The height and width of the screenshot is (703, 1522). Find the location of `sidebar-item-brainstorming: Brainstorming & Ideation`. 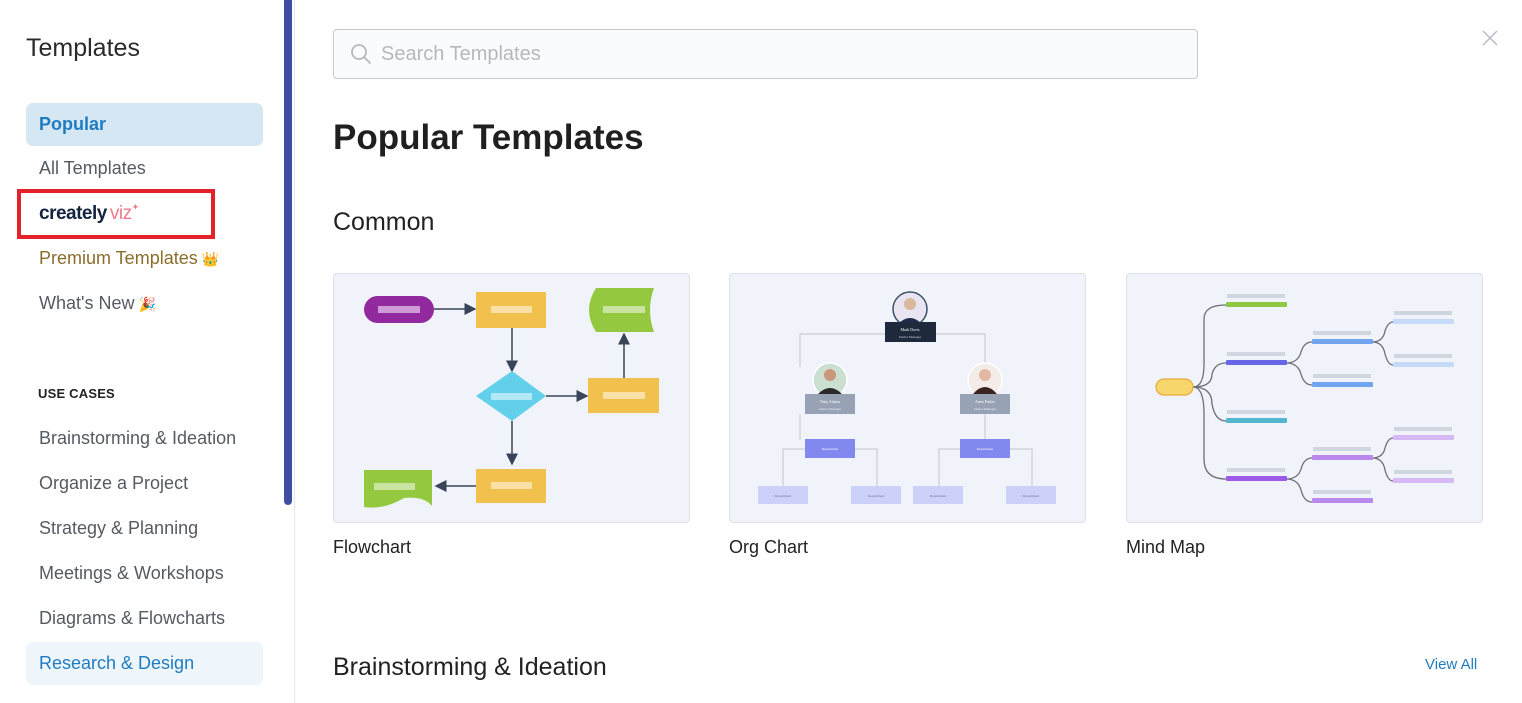

sidebar-item-brainstorming: Brainstorming & Ideation is located at coordinates (144, 438).